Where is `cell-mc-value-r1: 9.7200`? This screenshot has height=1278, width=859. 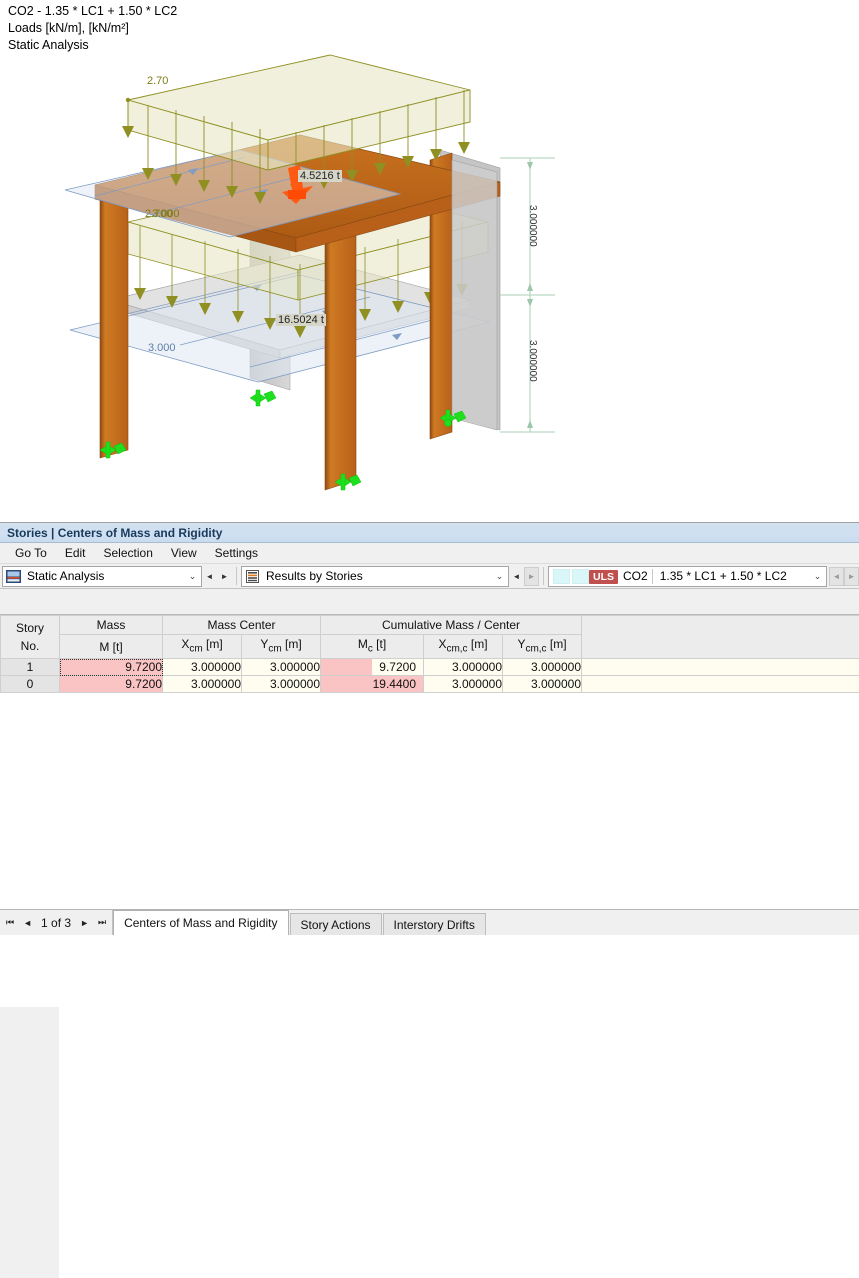
cell-mc-value-r1: 9.7200 is located at coordinates (372, 667).